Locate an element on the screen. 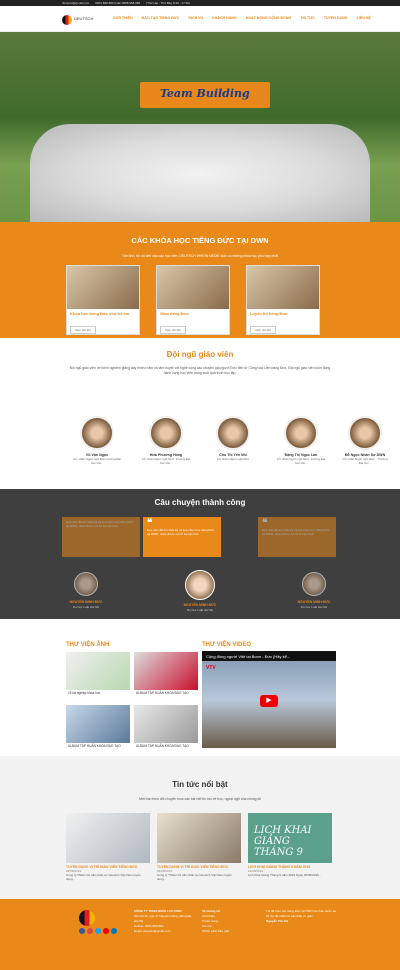 The image size is (400, 970). course-card: Luyện thi tiếng Đức Xem chi tiết is located at coordinates (283, 300).